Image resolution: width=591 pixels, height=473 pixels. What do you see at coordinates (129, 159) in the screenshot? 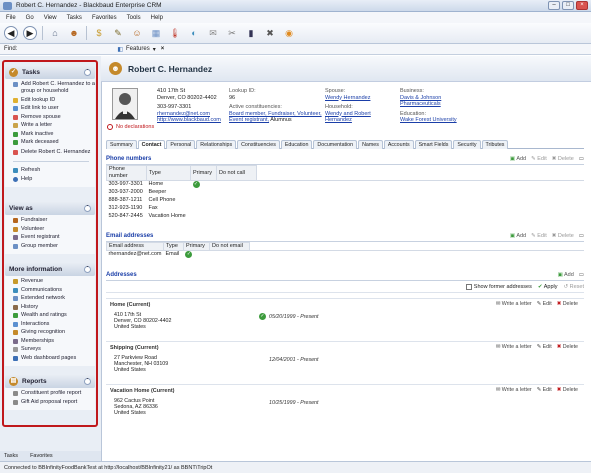
I see `phone-section-title: Phone numbers` at bounding box center [129, 159].